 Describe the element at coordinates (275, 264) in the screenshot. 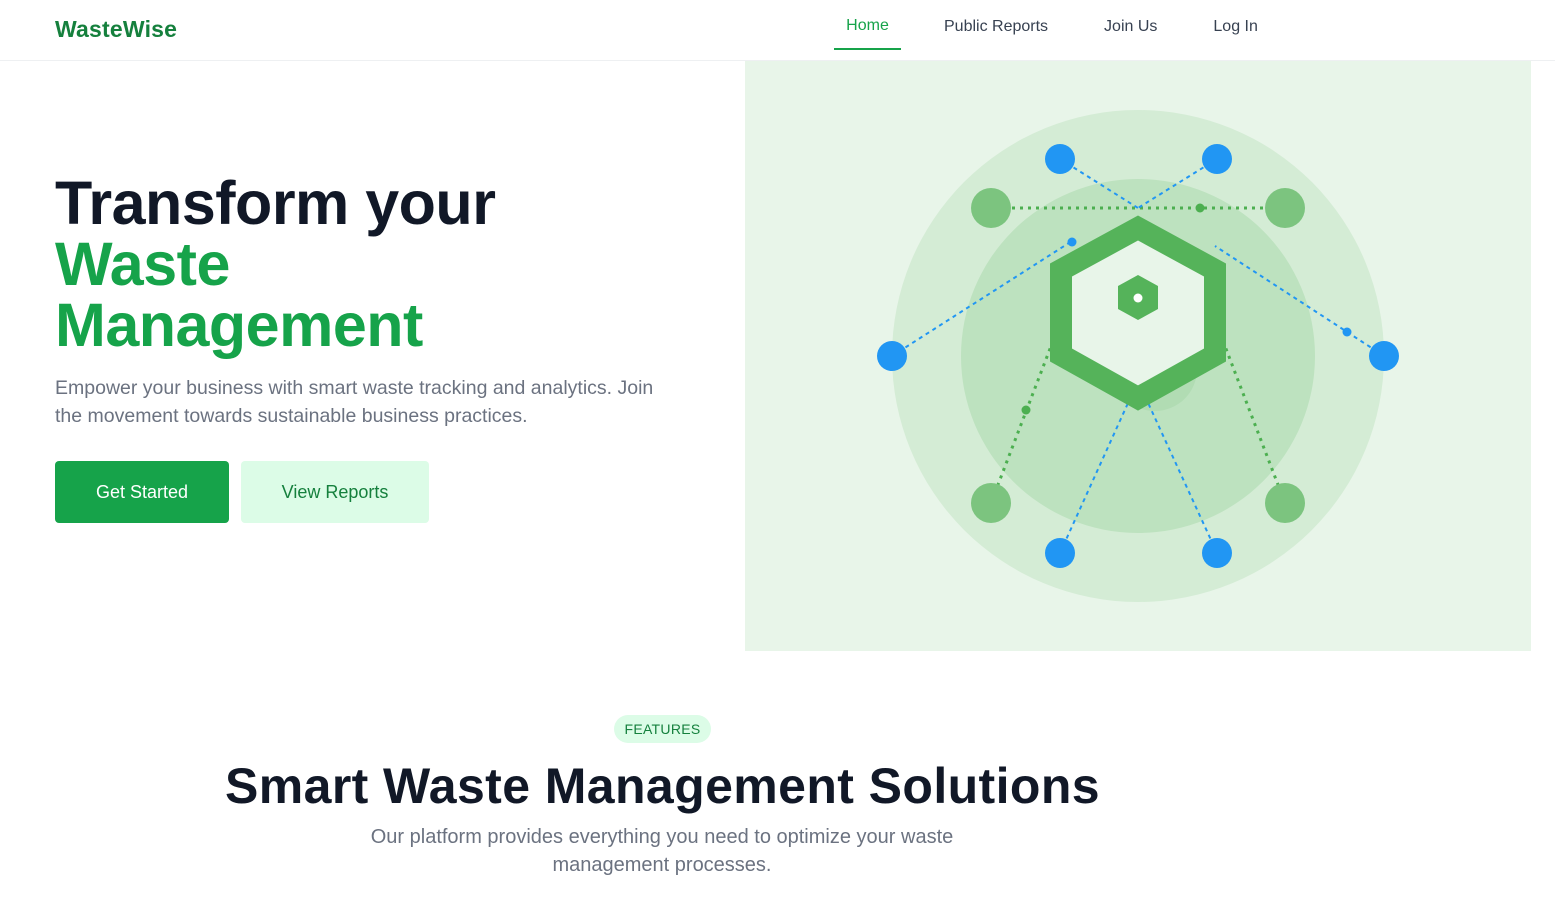

I see `hero-title: Transform your Waste Management` at that location.